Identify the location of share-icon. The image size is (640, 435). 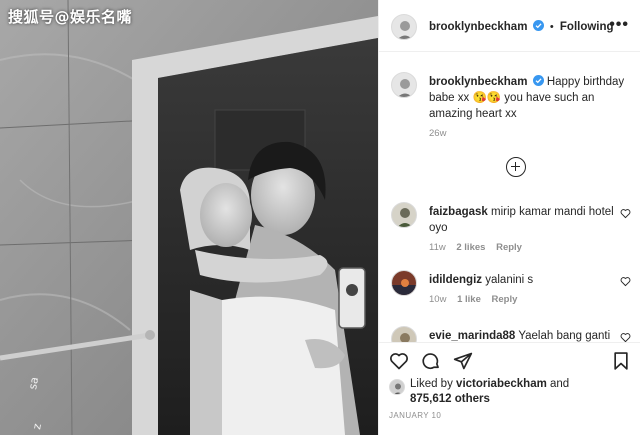
(463, 361).